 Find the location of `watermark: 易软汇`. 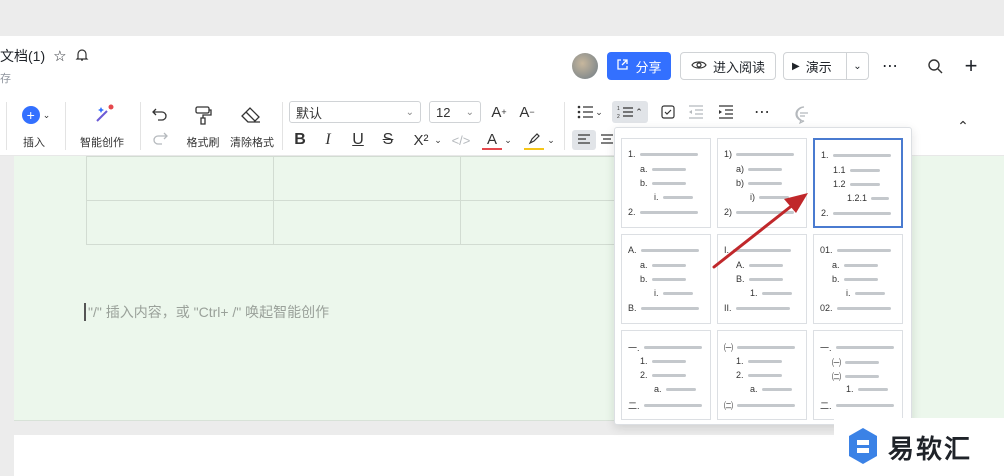

watermark: 易软汇 is located at coordinates (919, 447).